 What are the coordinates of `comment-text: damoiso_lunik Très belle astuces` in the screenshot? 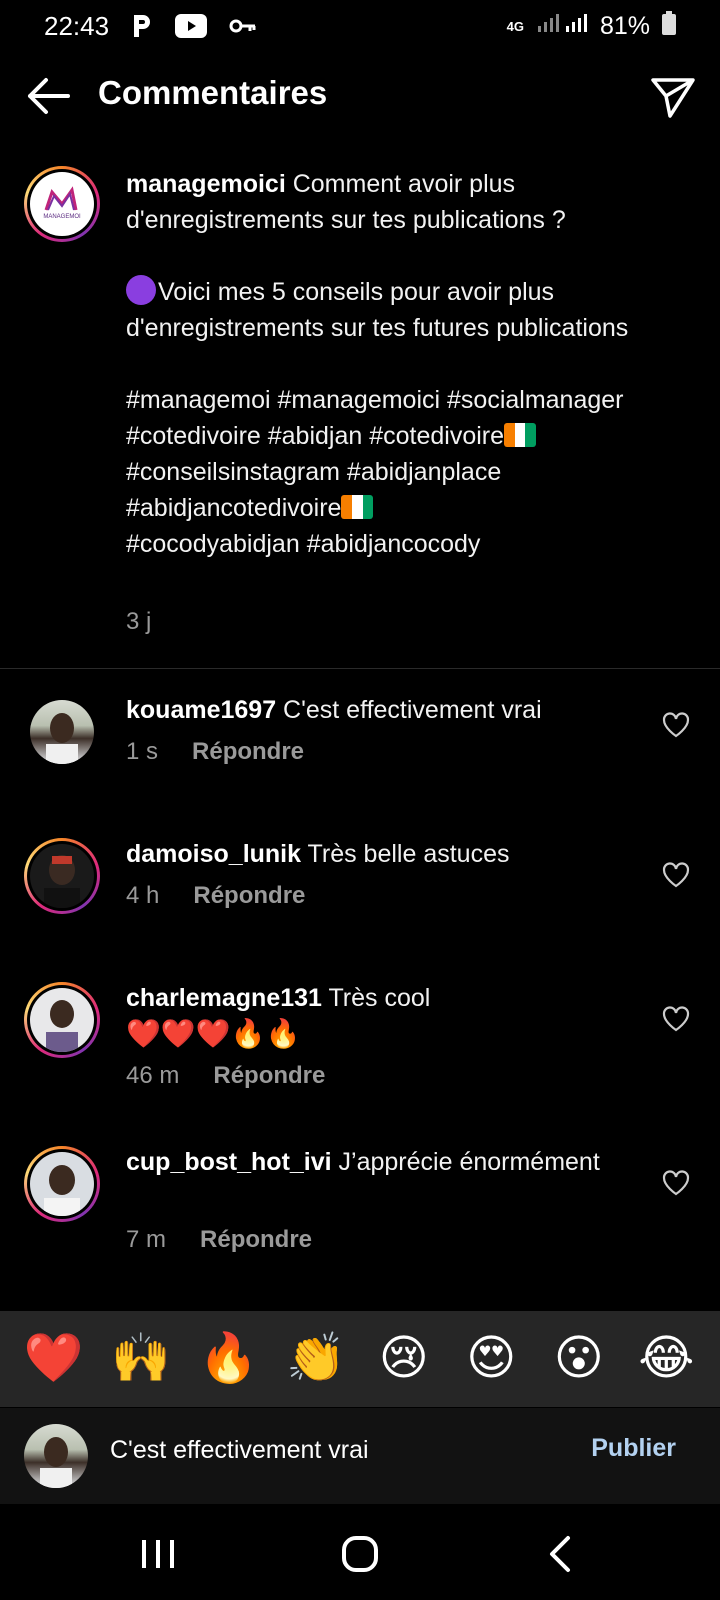 It's located at (386, 854).